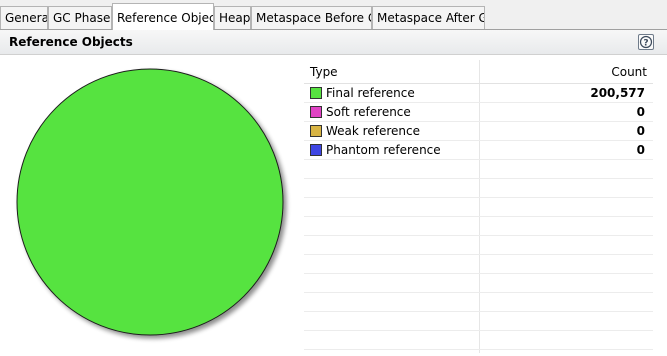 This screenshot has height=356, width=667. What do you see at coordinates (478, 131) in the screenshot?
I see `table-row: Weak reference 0` at bounding box center [478, 131].